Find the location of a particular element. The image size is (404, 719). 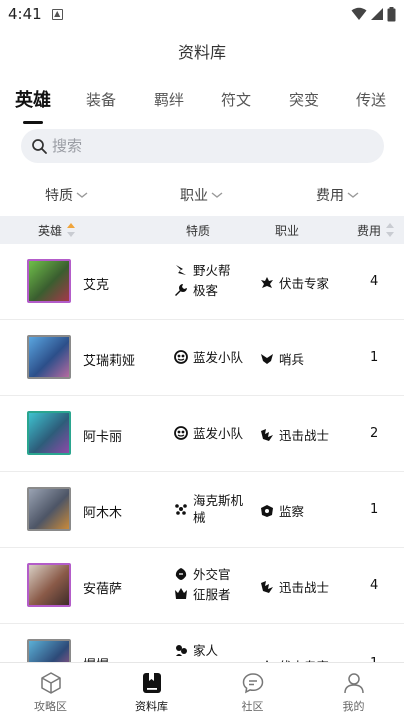

table-row: 爆爆 家人 伏击专家 1 is located at coordinates (202, 644).